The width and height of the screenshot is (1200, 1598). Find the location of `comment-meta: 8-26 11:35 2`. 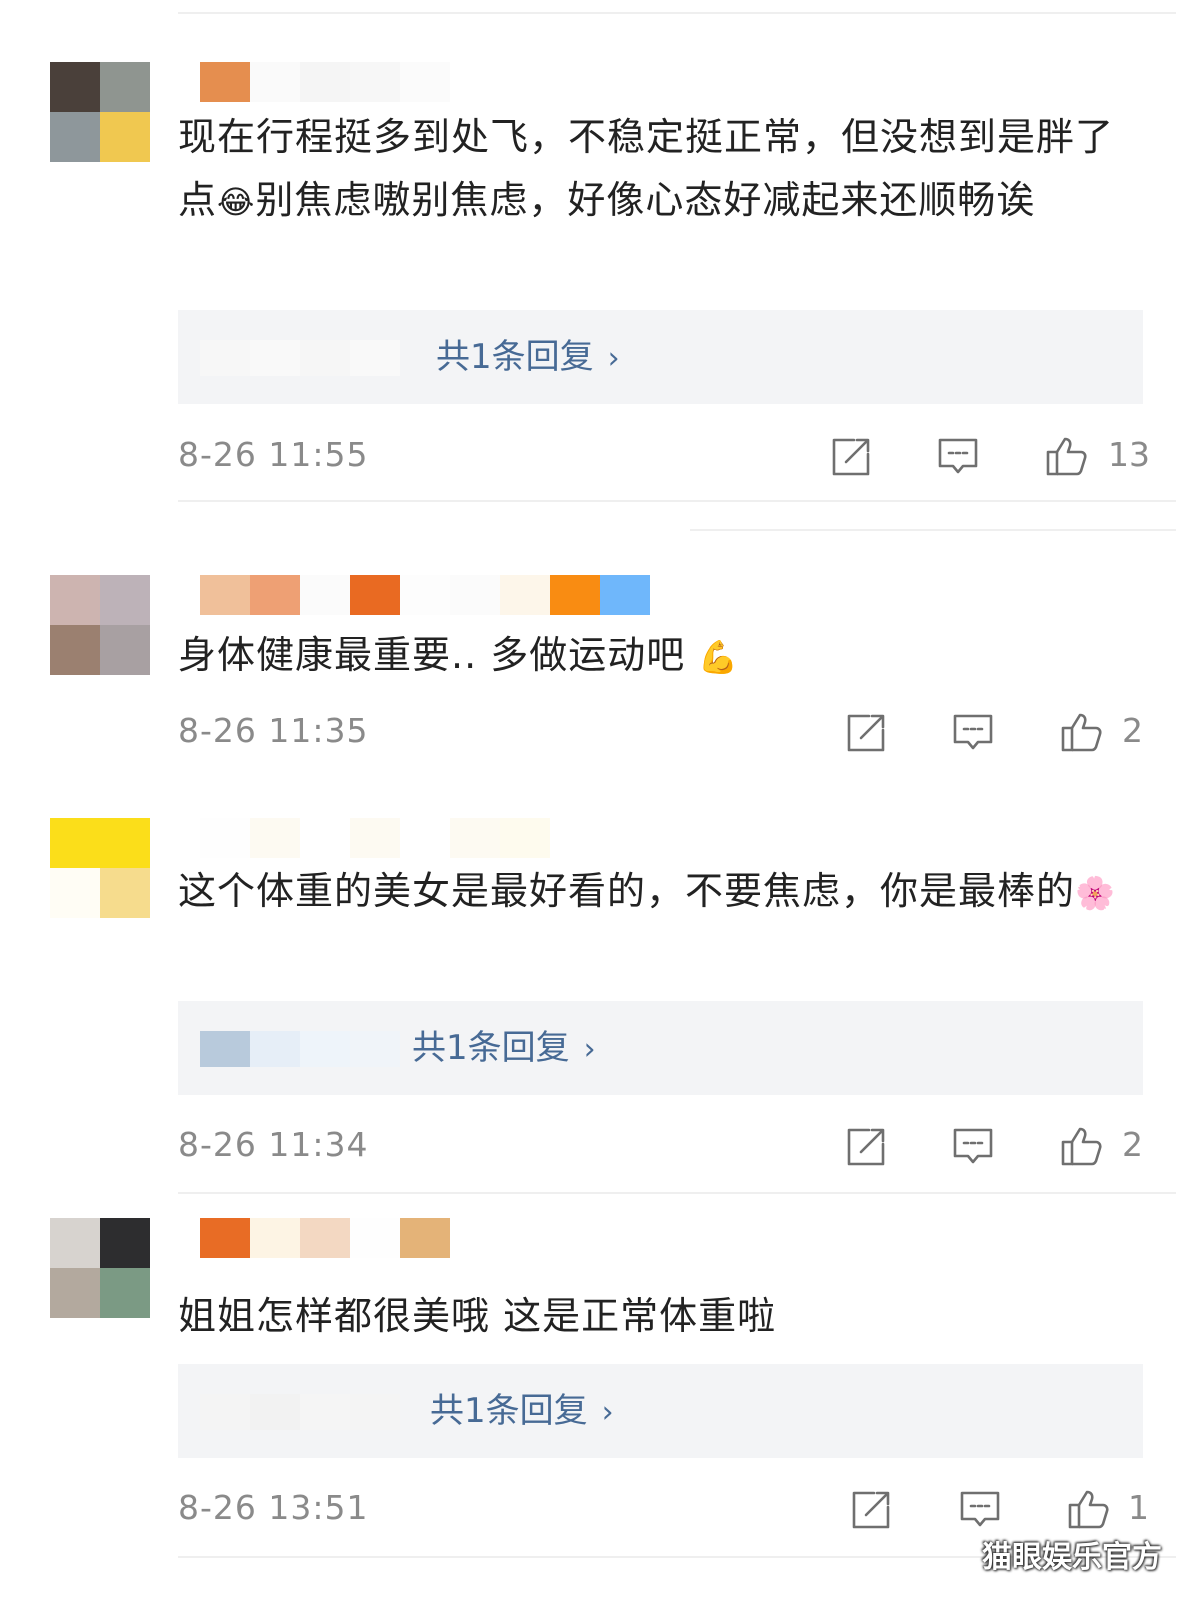

comment-meta: 8-26 11:35 2 is located at coordinates (660, 731).